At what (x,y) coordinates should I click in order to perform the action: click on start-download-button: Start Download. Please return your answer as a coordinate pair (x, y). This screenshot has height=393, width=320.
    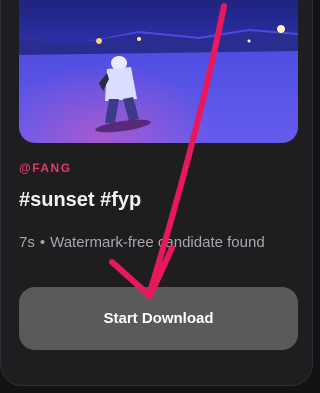
    Looking at the image, I should click on (158, 318).